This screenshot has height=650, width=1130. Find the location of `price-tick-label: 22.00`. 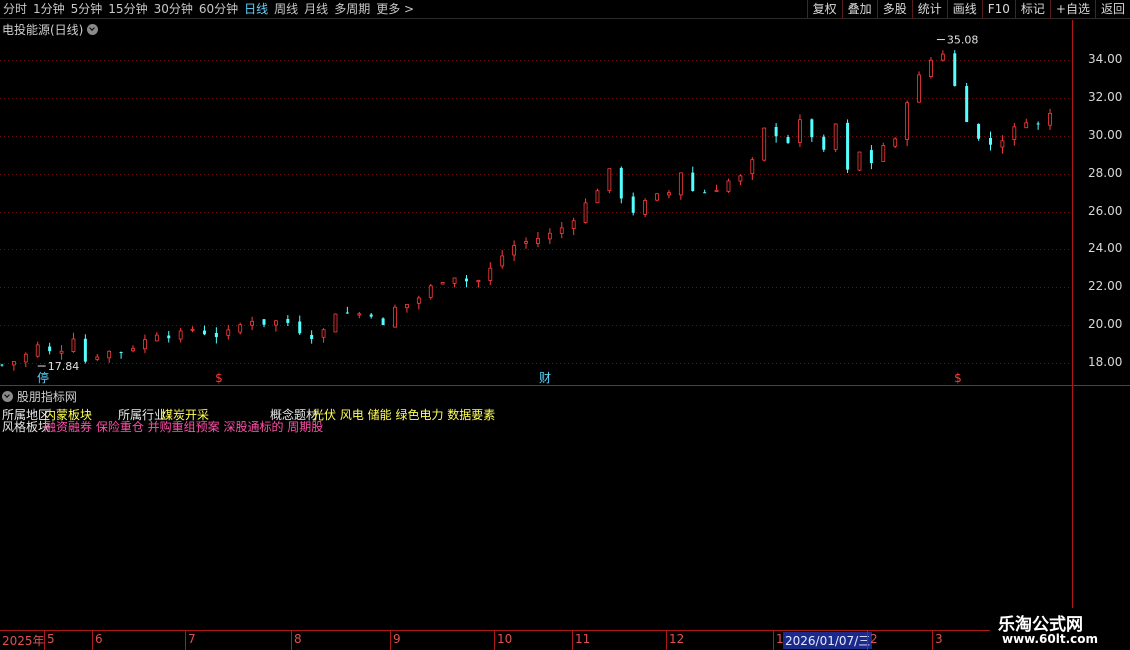

price-tick-label: 22.00 is located at coordinates (1105, 286).